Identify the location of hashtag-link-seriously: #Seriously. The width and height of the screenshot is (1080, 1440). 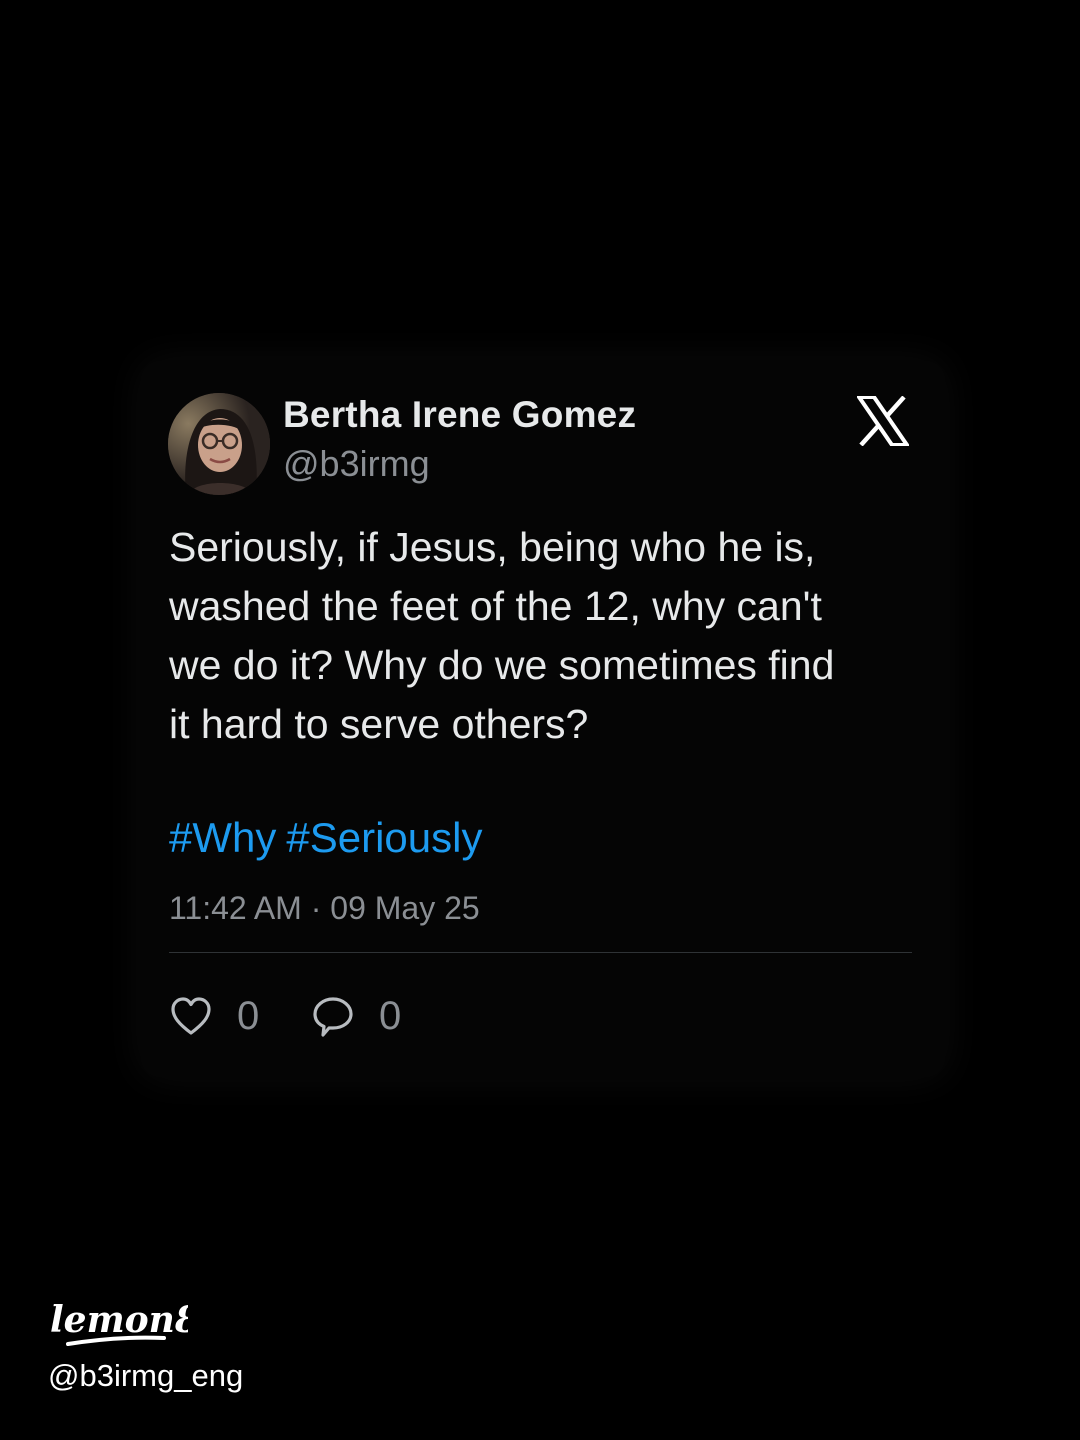
(384, 837).